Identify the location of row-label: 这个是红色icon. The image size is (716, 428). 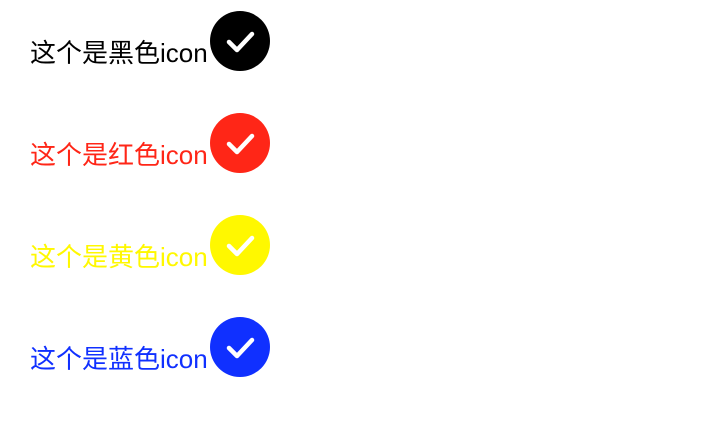
(119, 155).